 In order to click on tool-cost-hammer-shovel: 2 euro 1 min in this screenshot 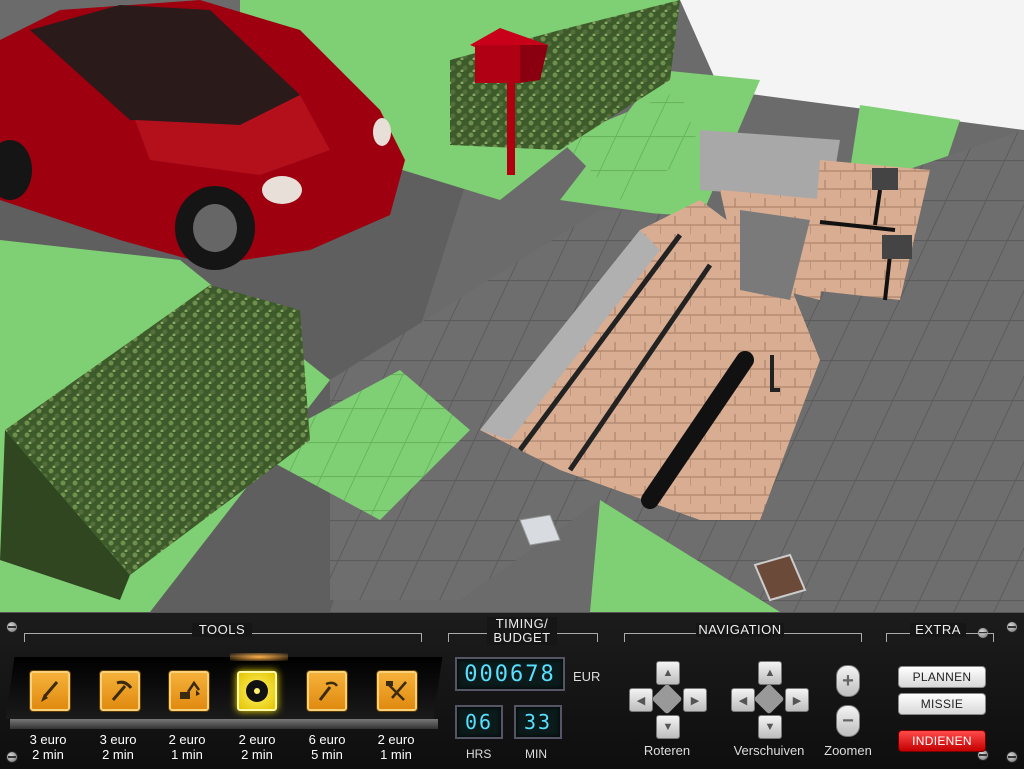, I will do `click(396, 747)`.